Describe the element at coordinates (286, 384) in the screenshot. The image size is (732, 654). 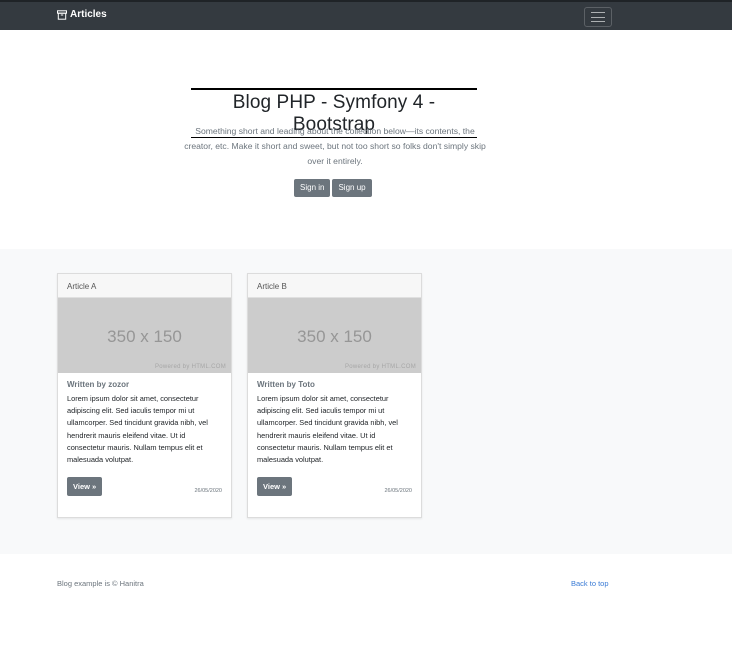
I see `card-author: Written by Toto` at that location.